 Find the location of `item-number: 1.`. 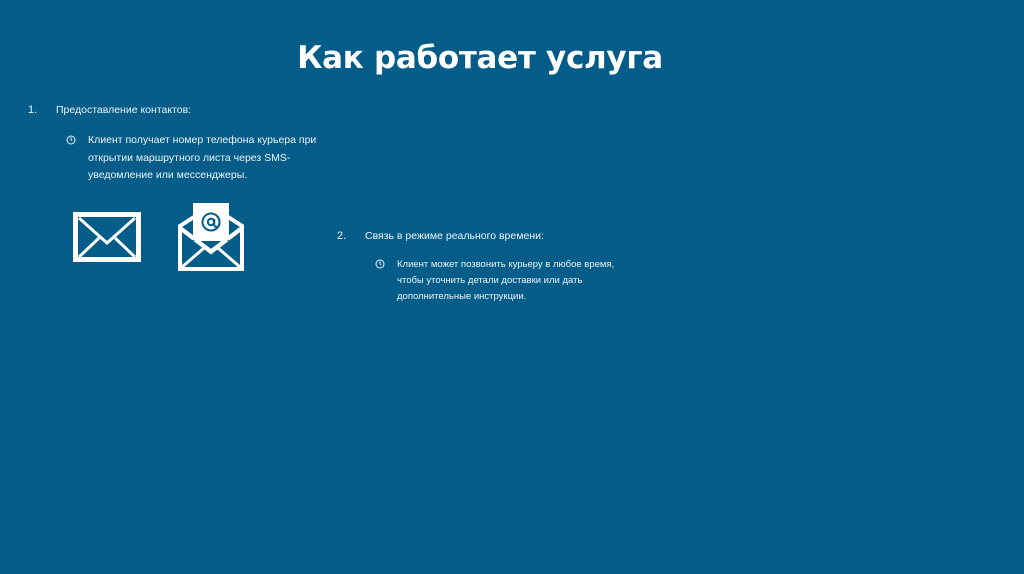

item-number: 1. is located at coordinates (33, 110).